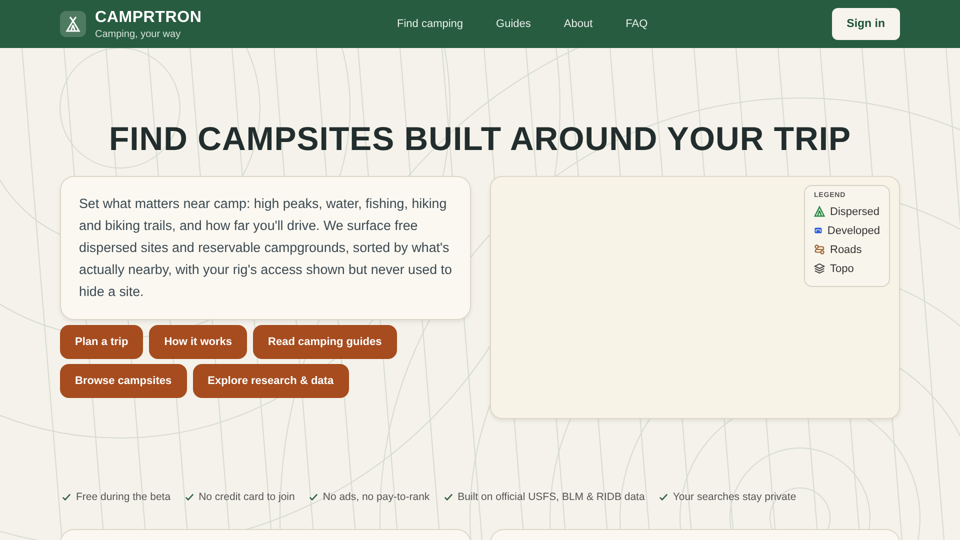 The image size is (960, 540). What do you see at coordinates (513, 24) in the screenshot?
I see `nav-link: Guides` at bounding box center [513, 24].